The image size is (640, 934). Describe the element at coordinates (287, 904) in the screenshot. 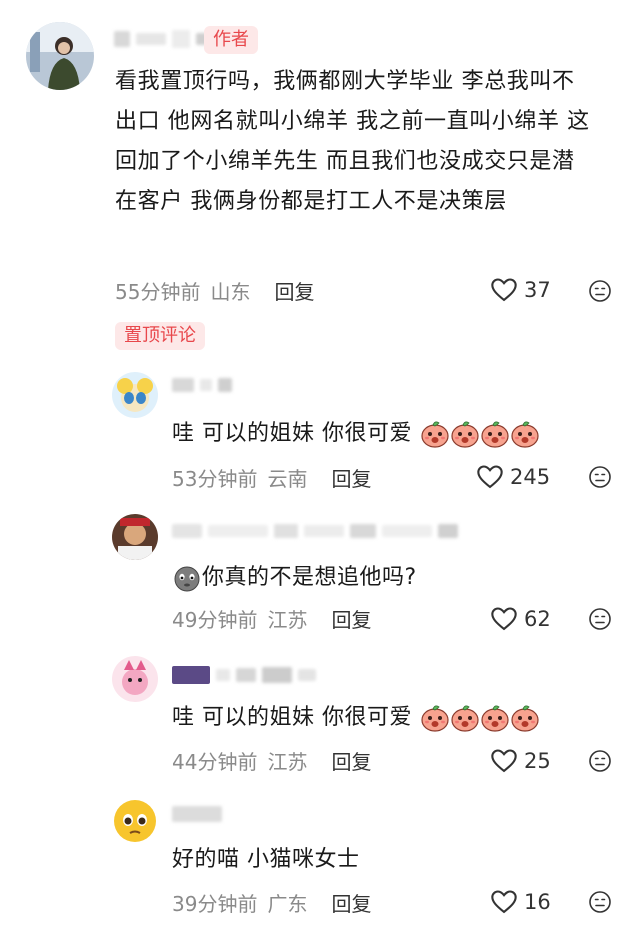

I see `reply-location: 广东` at that location.